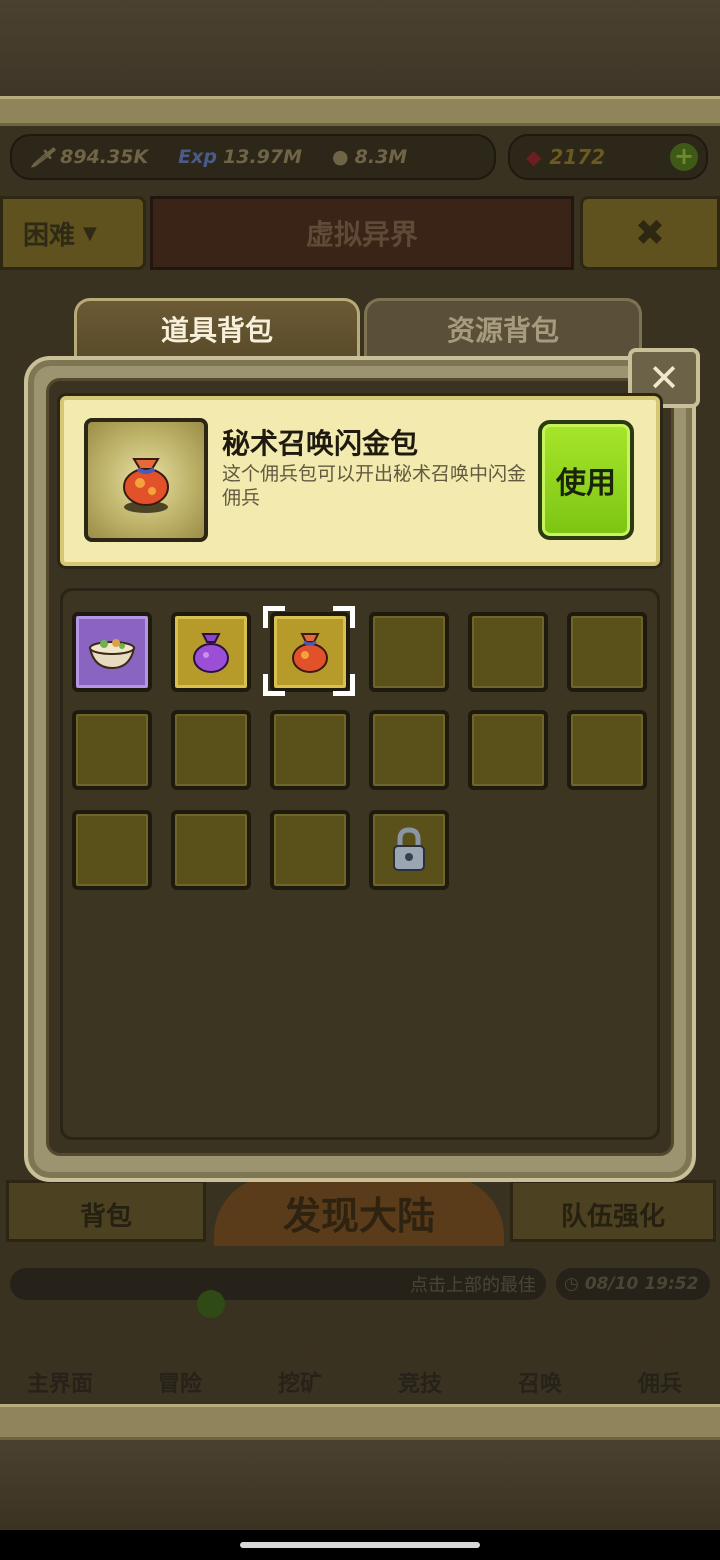 The image size is (720, 1560). Describe the element at coordinates (278, 1284) in the screenshot. I see `hint-bar: 点击上部的最佳` at that location.